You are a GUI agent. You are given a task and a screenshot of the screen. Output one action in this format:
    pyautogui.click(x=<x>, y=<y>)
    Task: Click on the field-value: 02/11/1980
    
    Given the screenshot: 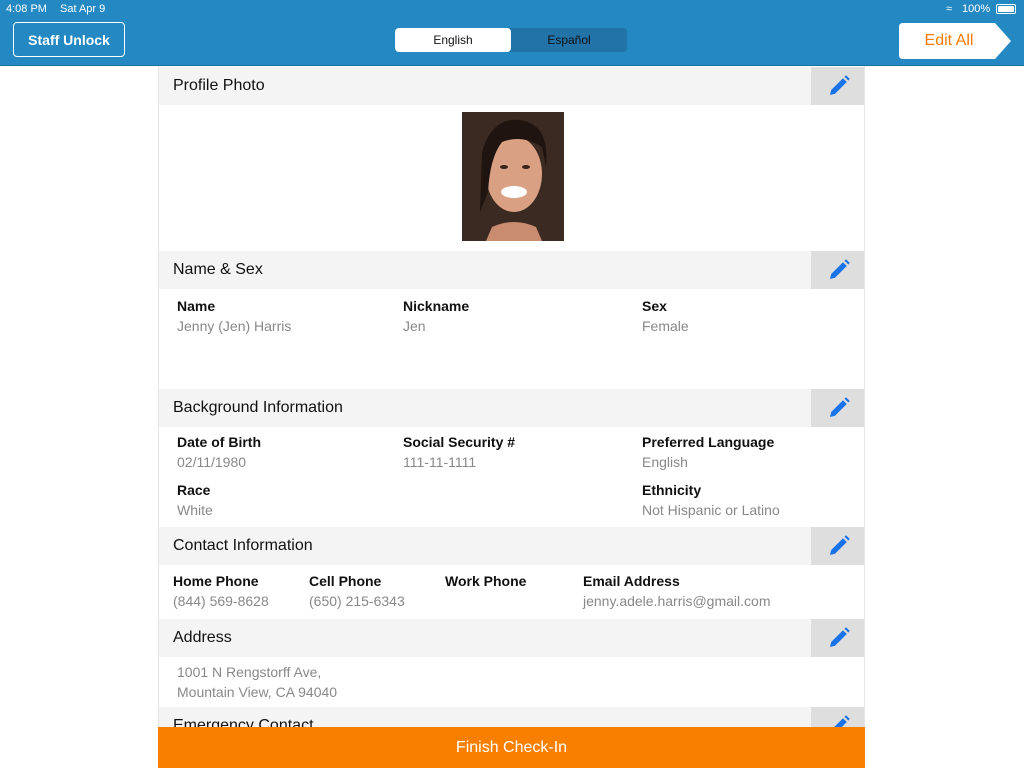 What is the action you would take?
    pyautogui.click(x=212, y=462)
    